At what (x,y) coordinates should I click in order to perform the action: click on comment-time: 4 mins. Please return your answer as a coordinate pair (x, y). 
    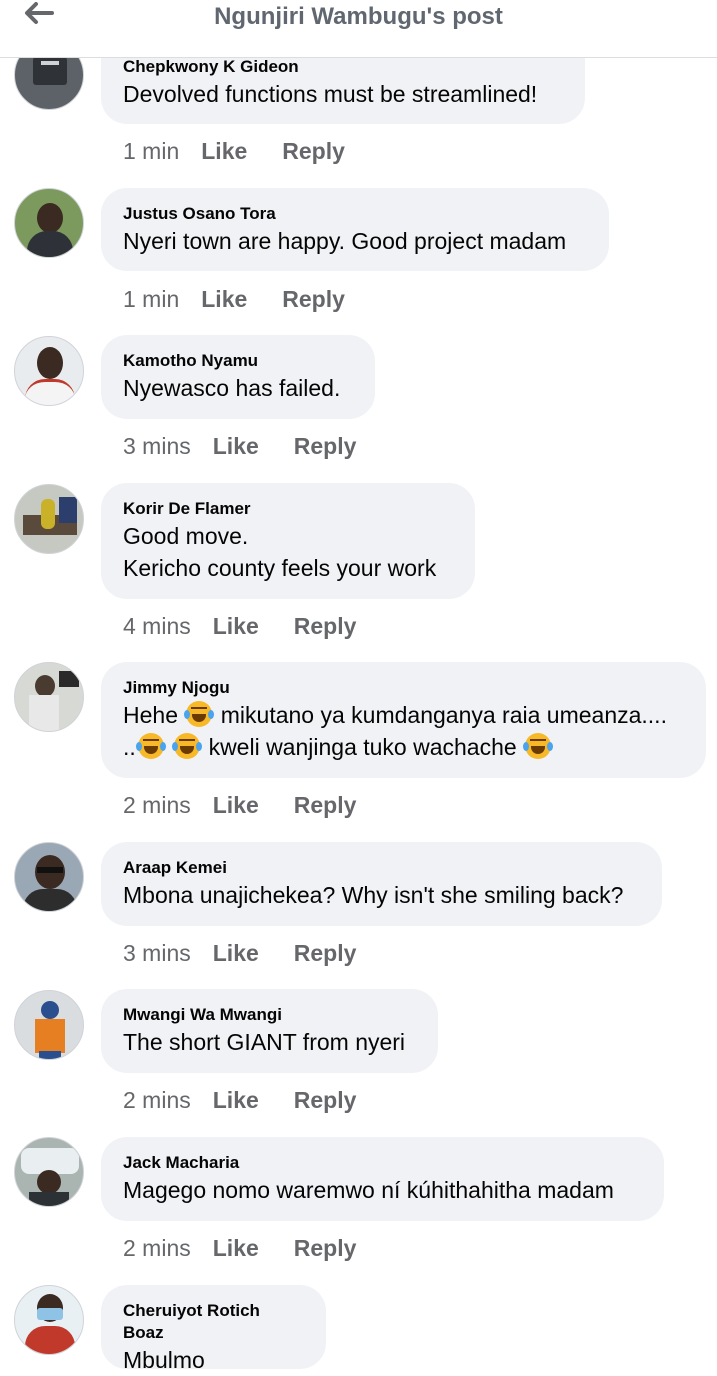
    Looking at the image, I should click on (157, 626).